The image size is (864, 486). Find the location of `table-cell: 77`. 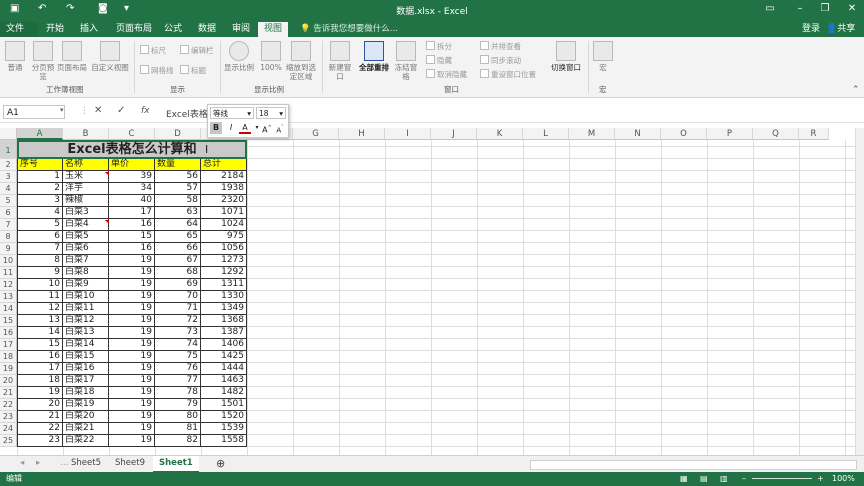

table-cell: 77 is located at coordinates (178, 381).